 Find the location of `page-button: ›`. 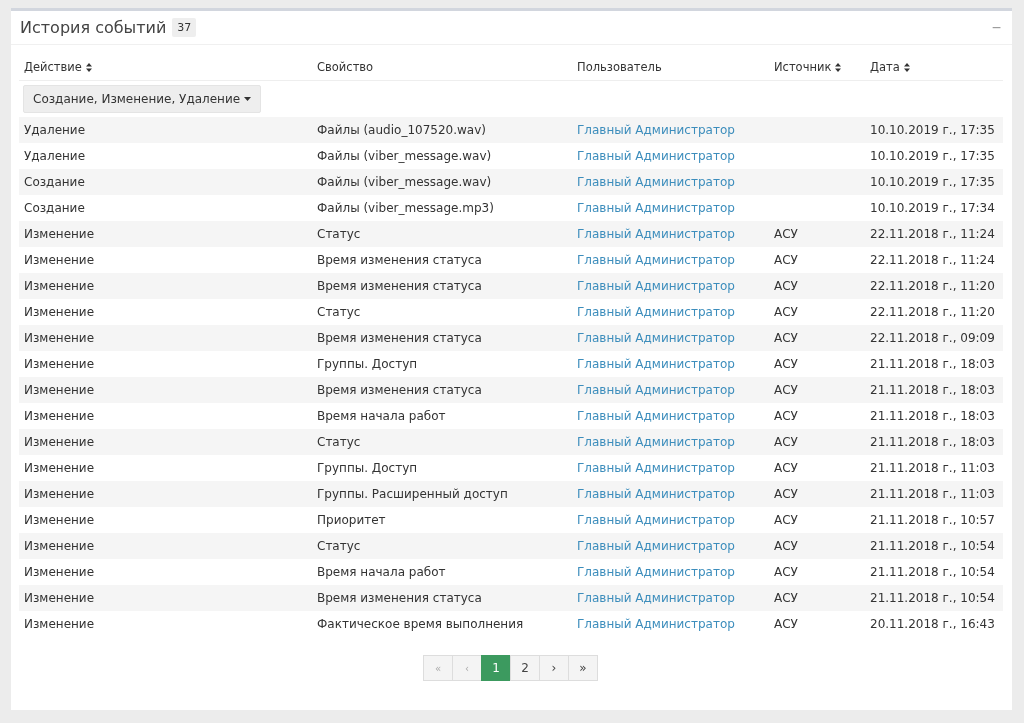

page-button: › is located at coordinates (554, 668).